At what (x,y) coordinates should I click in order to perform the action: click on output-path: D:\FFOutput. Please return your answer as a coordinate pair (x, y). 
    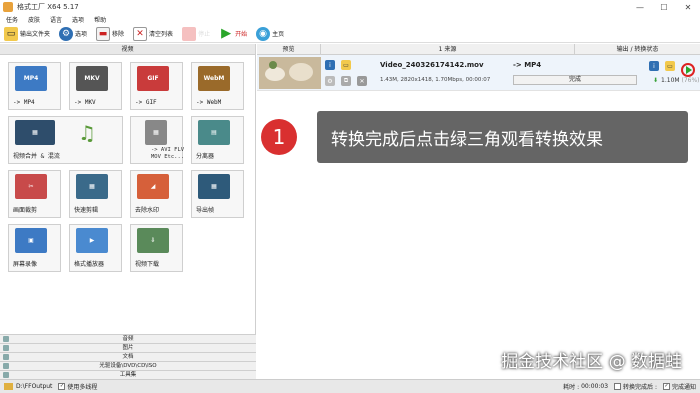
    Looking at the image, I should click on (34, 386).